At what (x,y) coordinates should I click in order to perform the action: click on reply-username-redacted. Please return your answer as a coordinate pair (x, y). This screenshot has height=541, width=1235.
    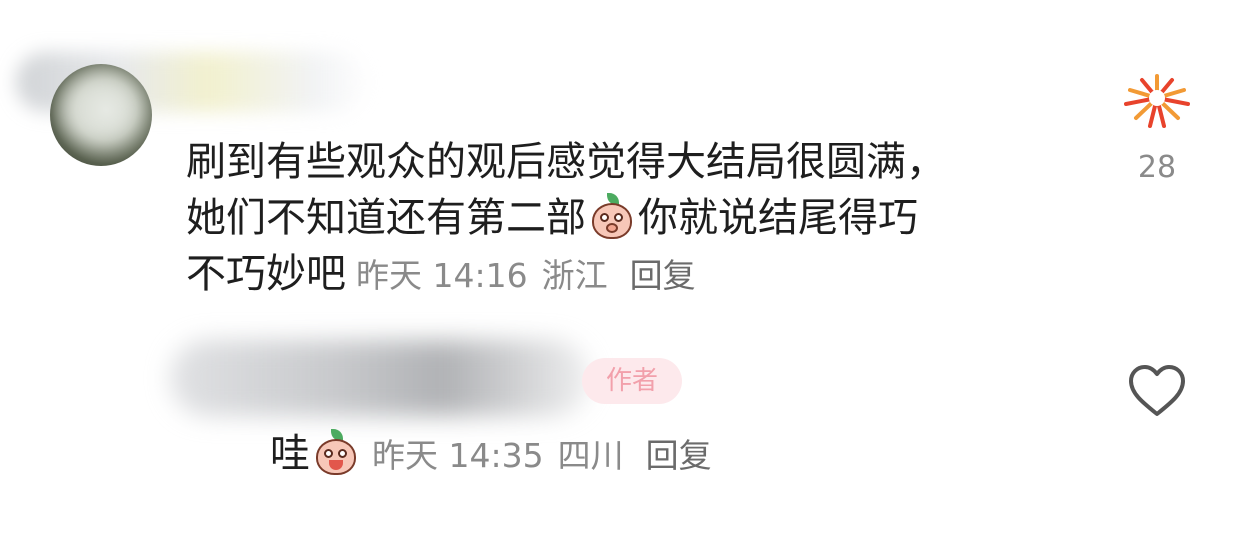
    Looking at the image, I should click on (380, 378).